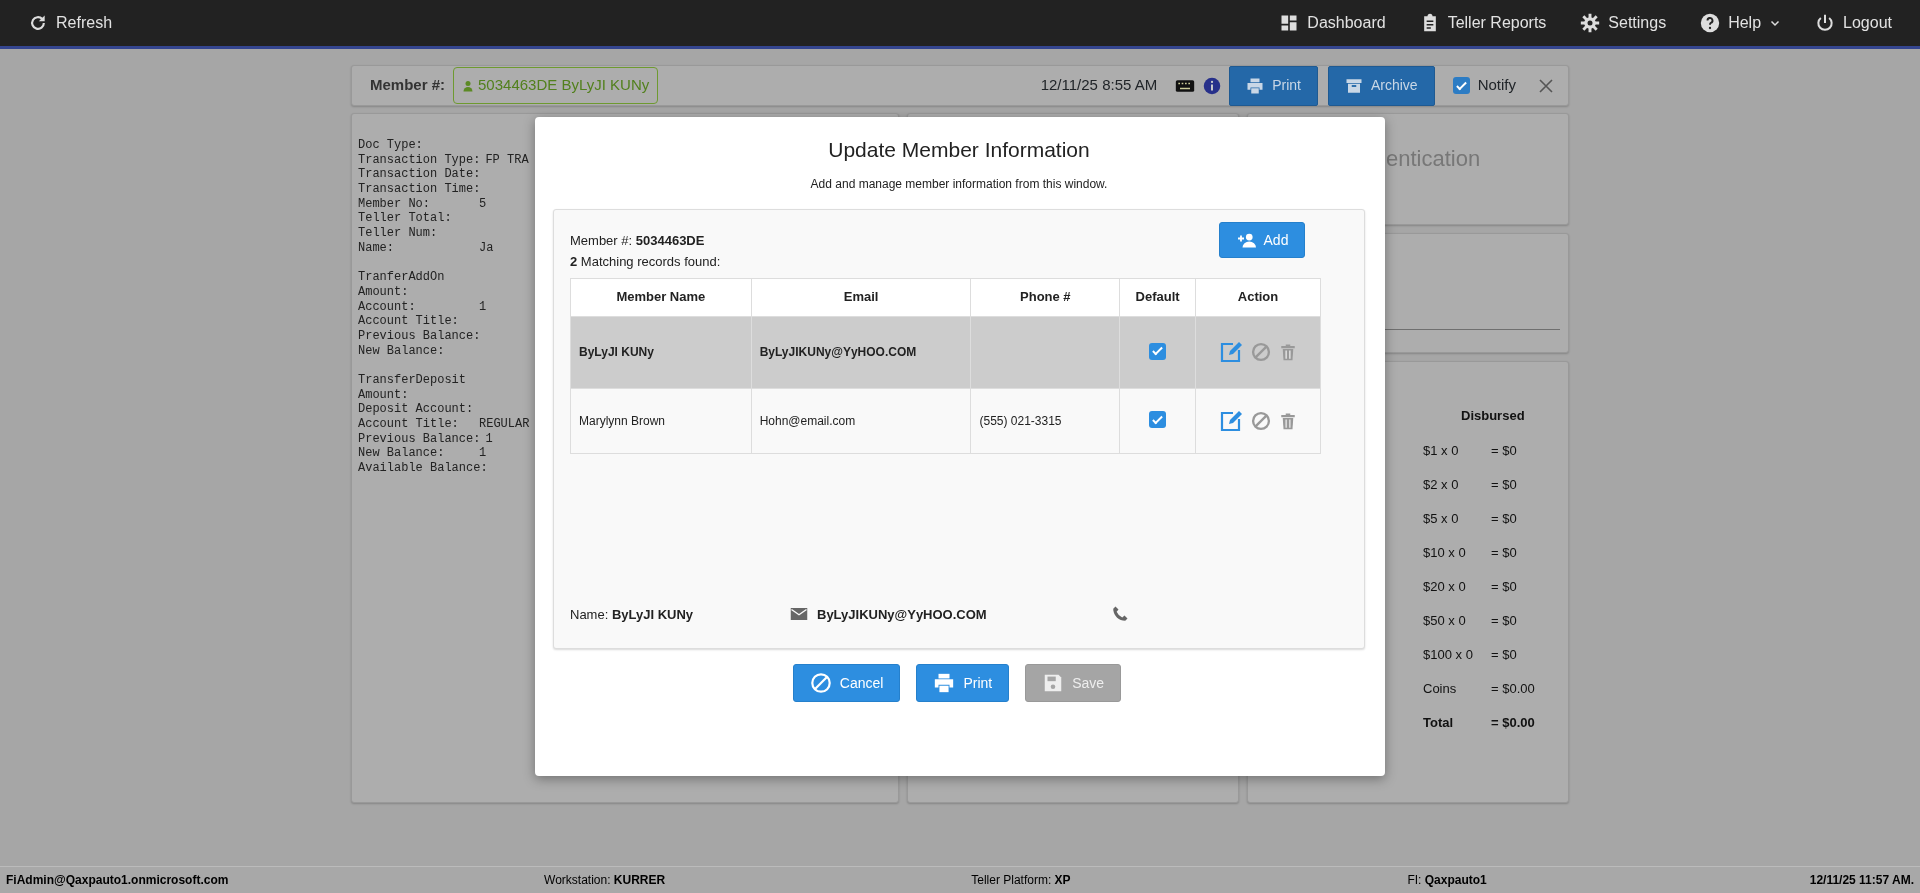  I want to click on receipt-label: Teller Total:, so click(405, 218).